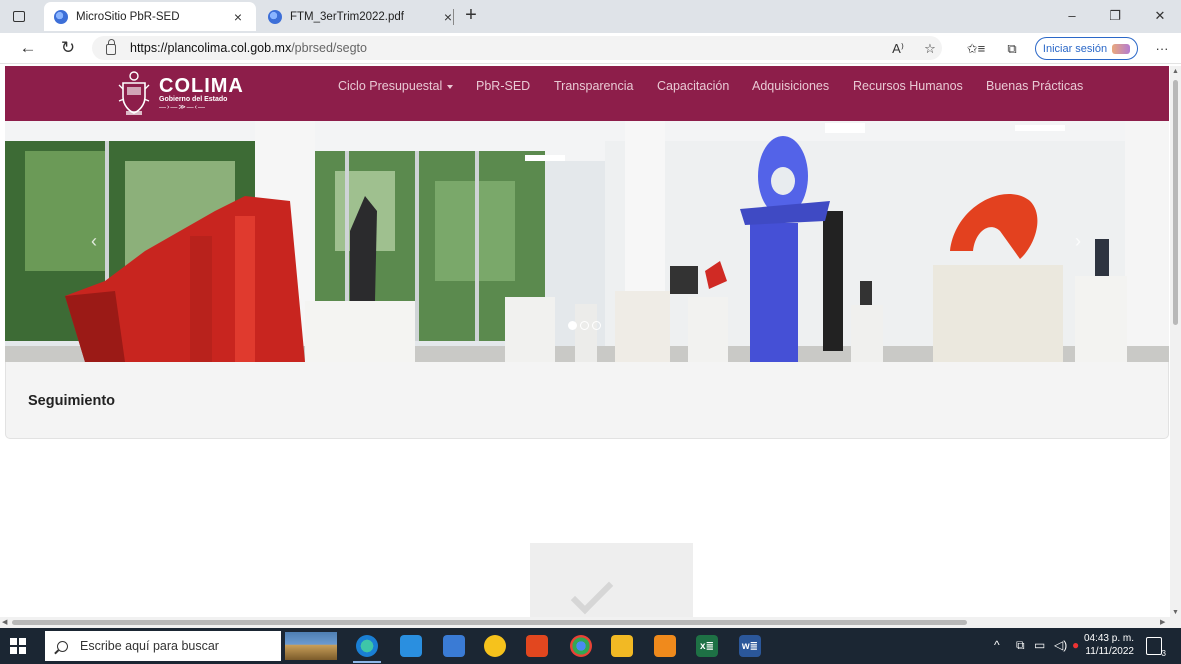 This screenshot has width=1181, height=664. What do you see at coordinates (1163, 654) in the screenshot?
I see `notification-count: 3` at bounding box center [1163, 654].